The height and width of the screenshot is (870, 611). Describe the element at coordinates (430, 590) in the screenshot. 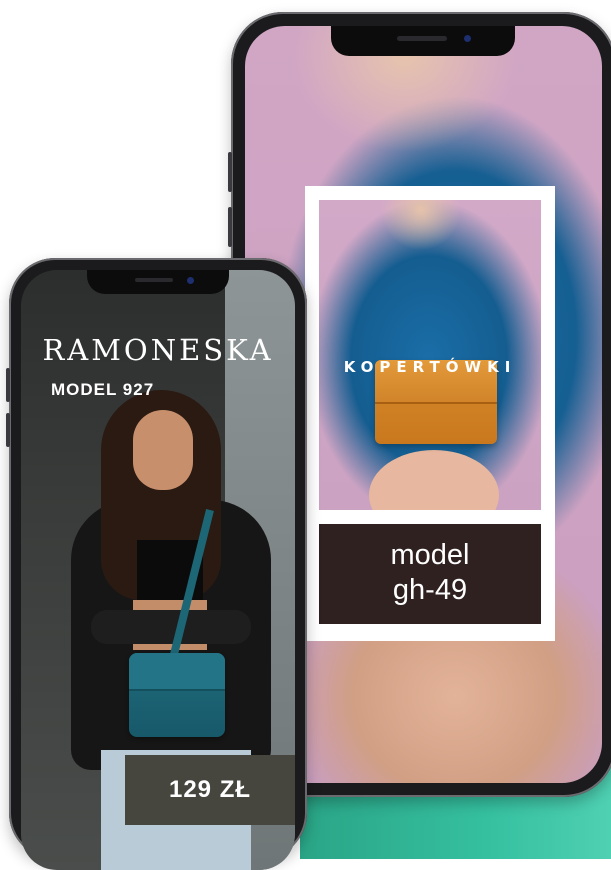

I see `model-code: gh-49` at that location.